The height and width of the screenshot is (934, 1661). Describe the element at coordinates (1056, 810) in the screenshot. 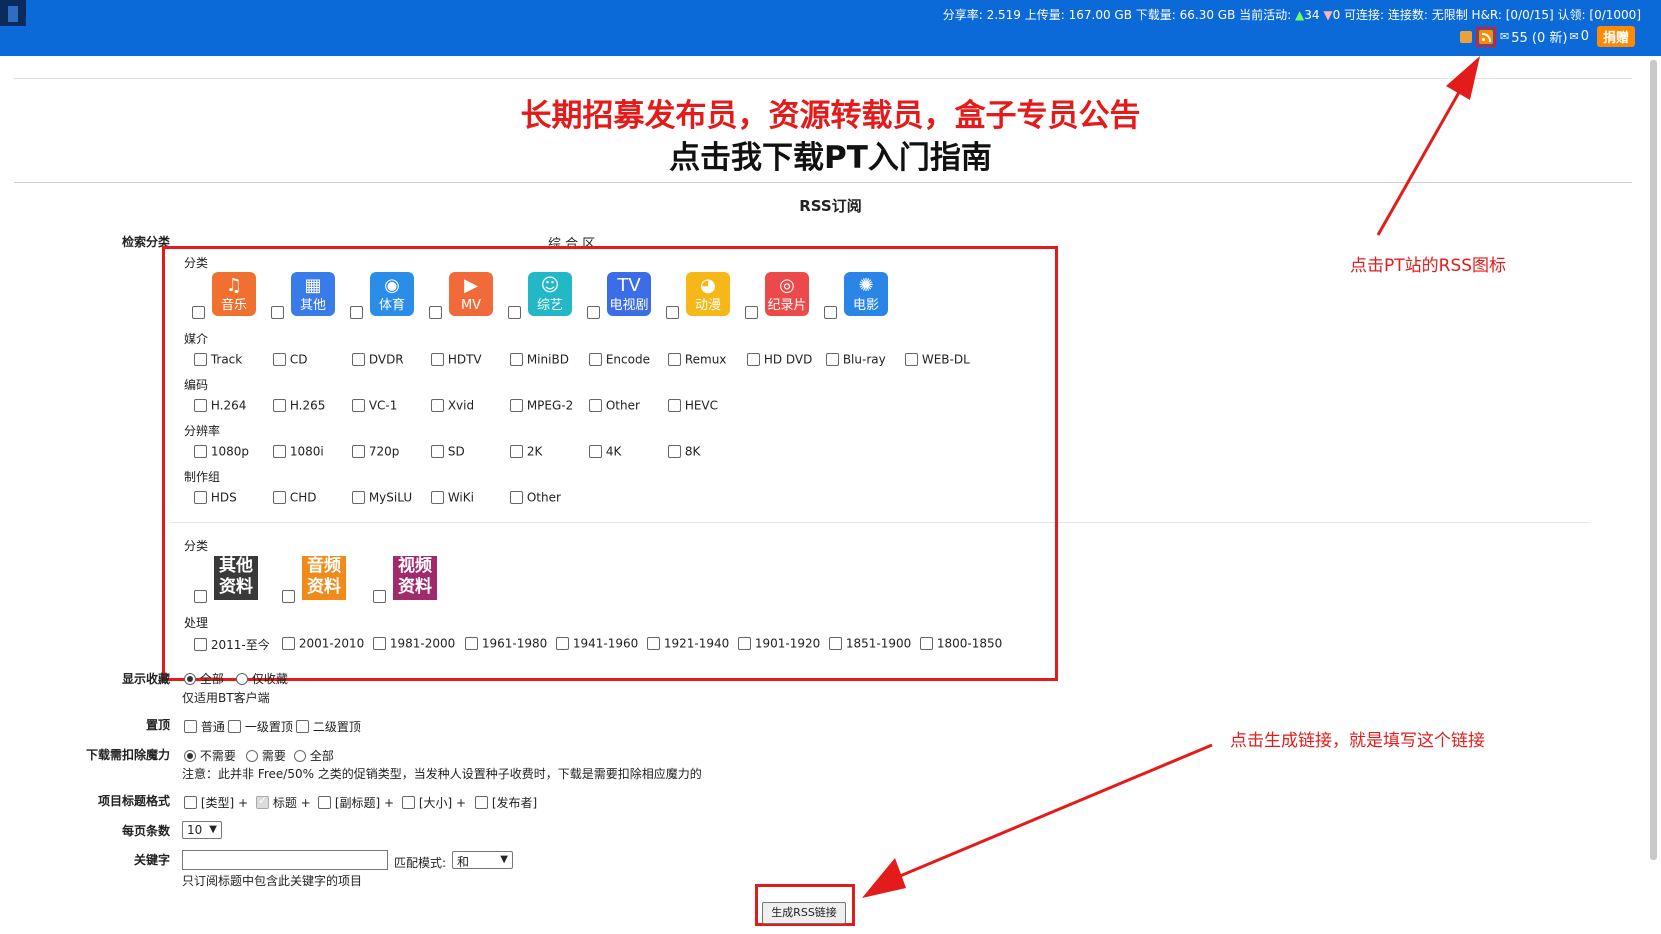

I see `arrow-to-generate` at that location.